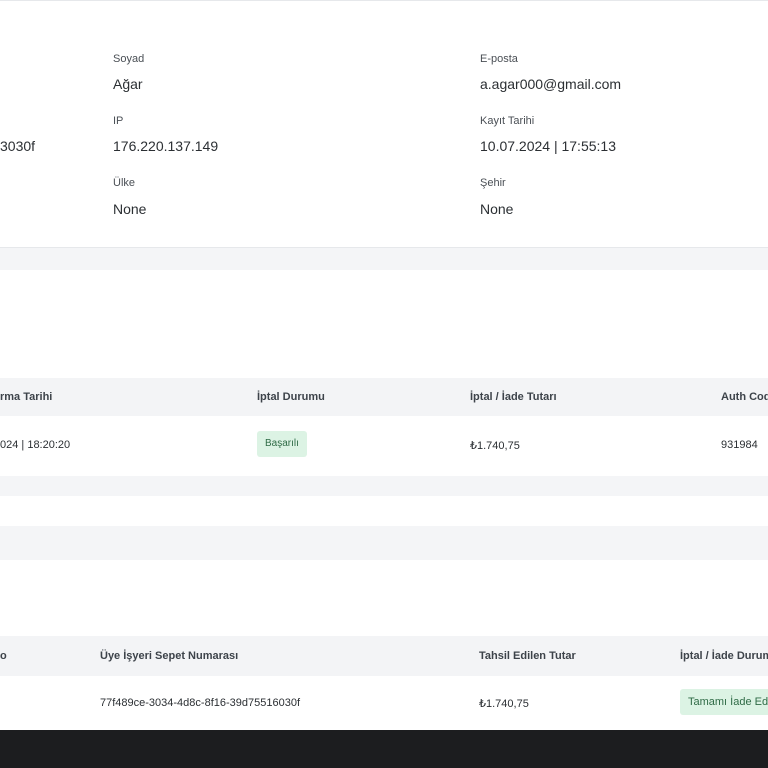 The height and width of the screenshot is (768, 768). I want to click on section-spacer, so click(384, 511).